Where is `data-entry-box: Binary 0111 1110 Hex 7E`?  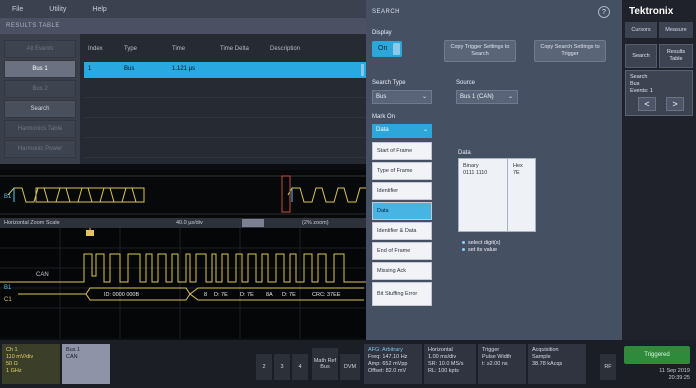 data-entry-box: Binary 0111 1110 Hex 7E is located at coordinates (497, 195).